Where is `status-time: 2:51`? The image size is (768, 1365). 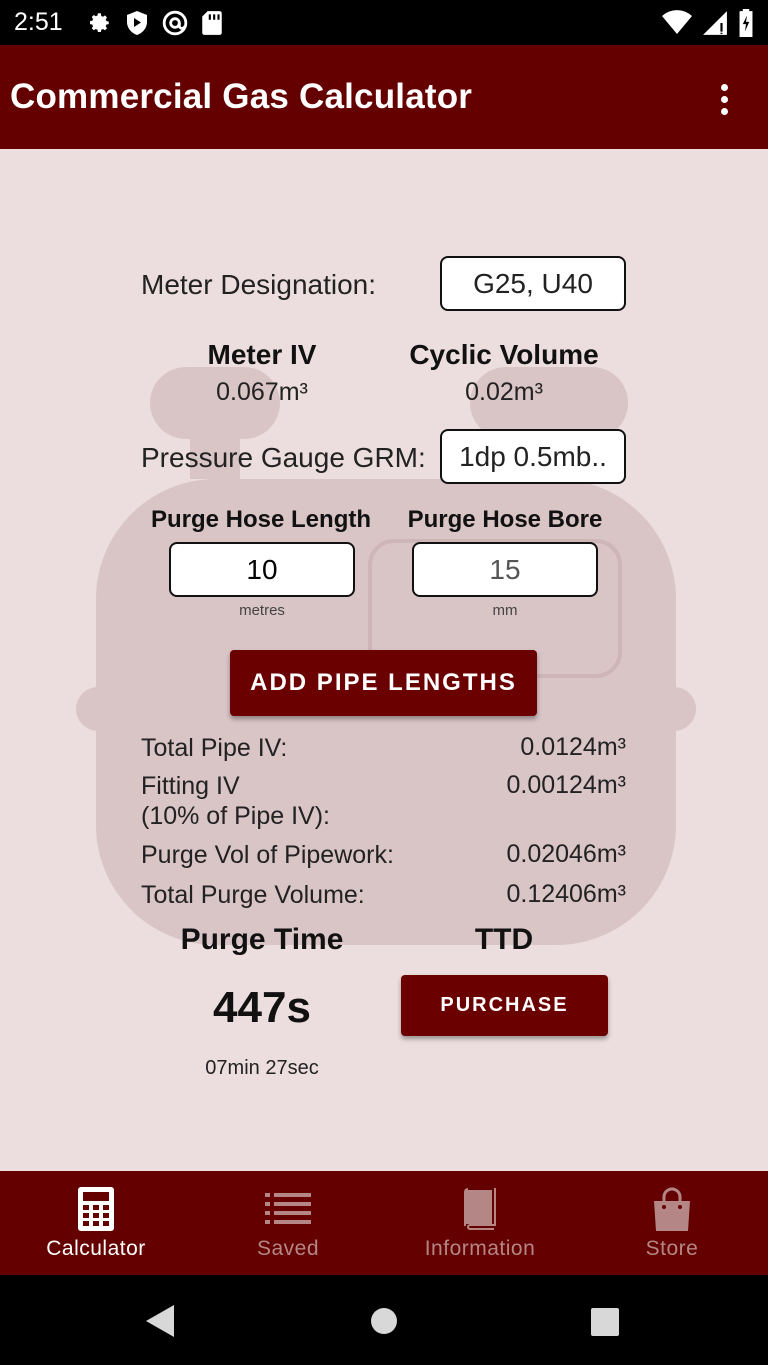 status-time: 2:51 is located at coordinates (38, 22).